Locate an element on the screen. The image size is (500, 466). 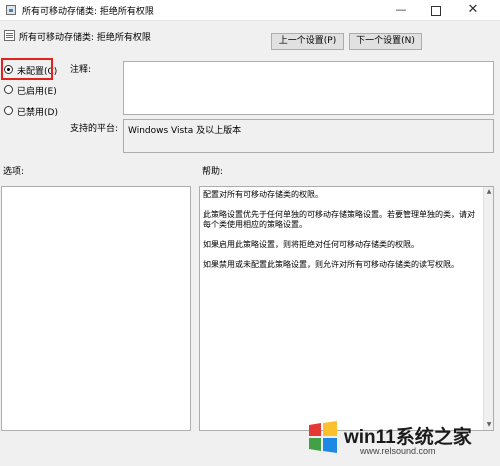
watermark: win11系统之家 www.relsound.com is located at coordinates (398, 438).